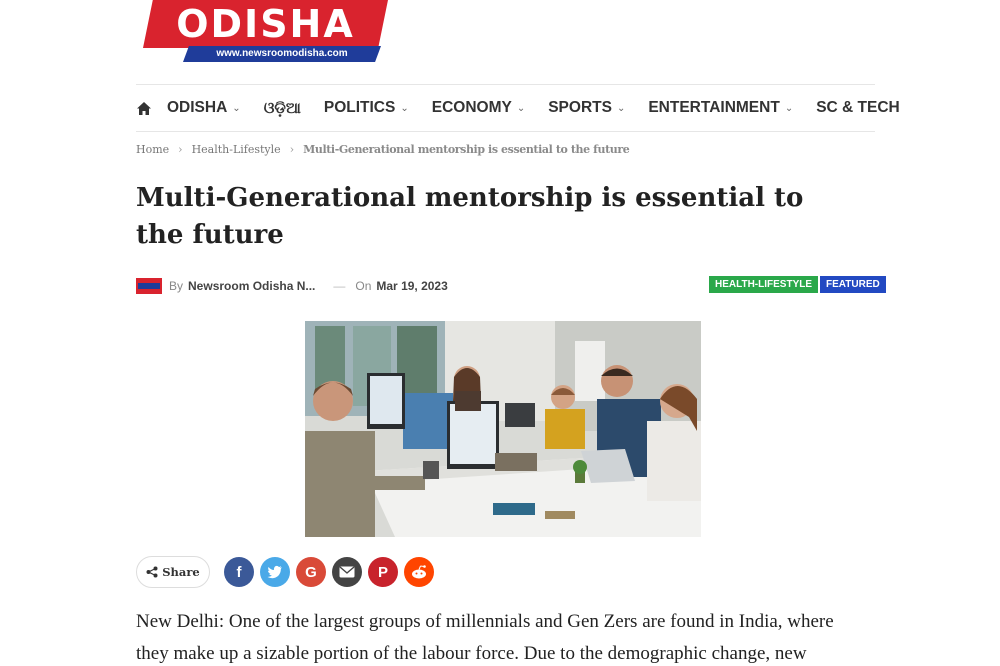 Image resolution: width=1000 pixels, height=666 pixels. What do you see at coordinates (580, 107) in the screenshot?
I see `nav-item-label: SPORTS` at bounding box center [580, 107].